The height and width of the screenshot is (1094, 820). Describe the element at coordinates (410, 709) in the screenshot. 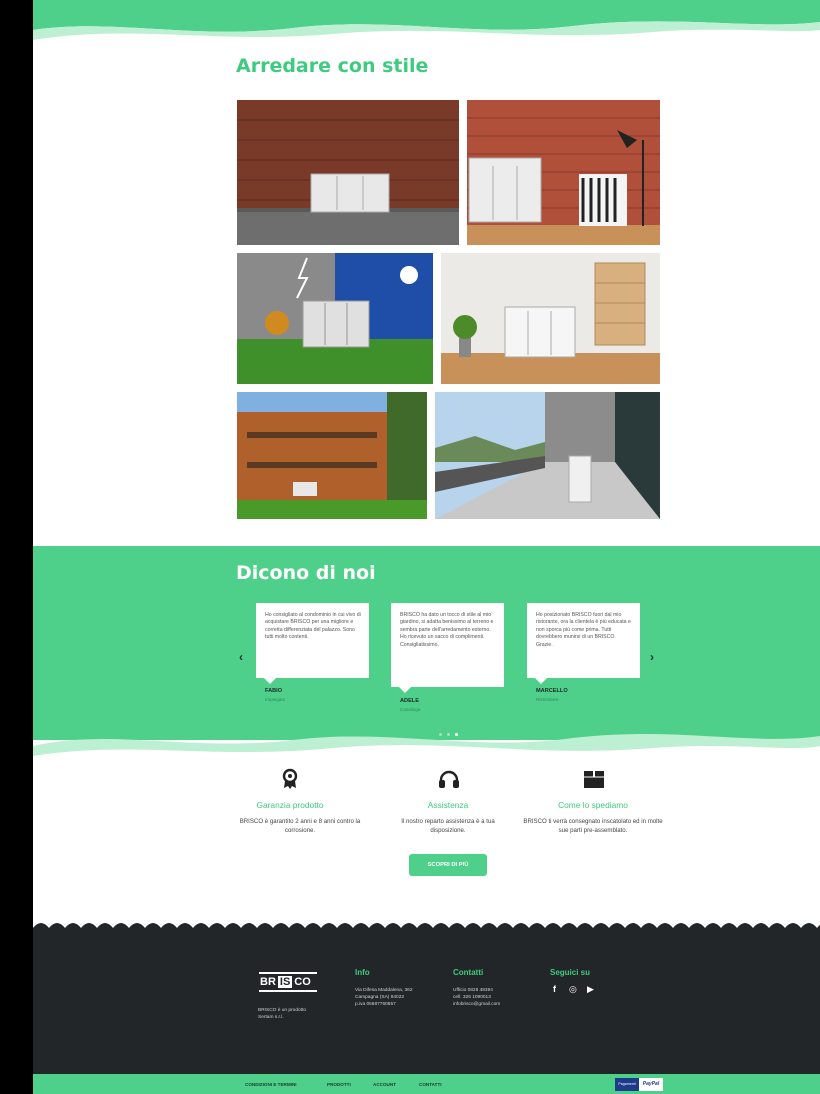

I see `testimonial-role: Casalinga` at that location.